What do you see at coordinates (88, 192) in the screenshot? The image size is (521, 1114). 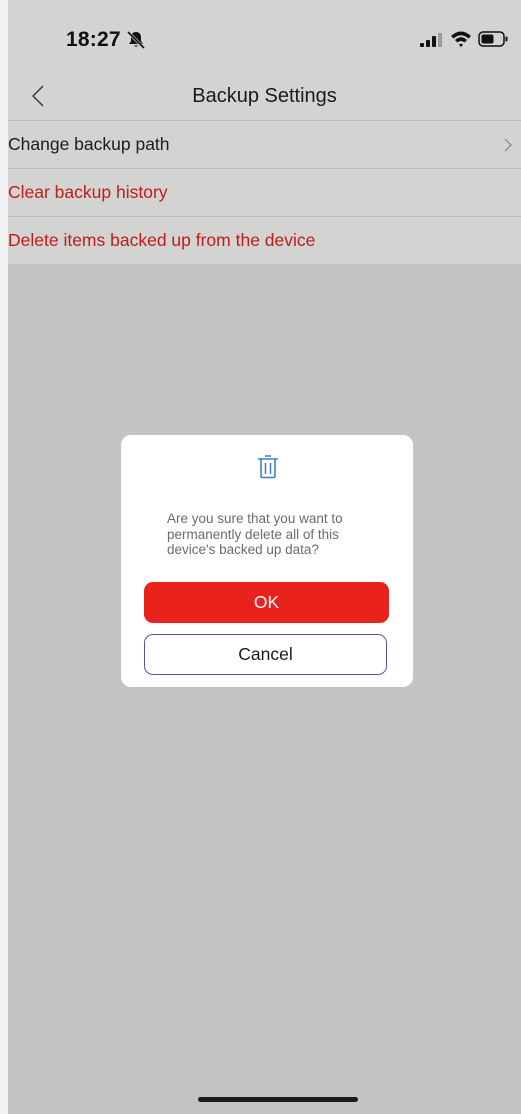 I see `clear-backup-history-label: Clear backup history` at bounding box center [88, 192].